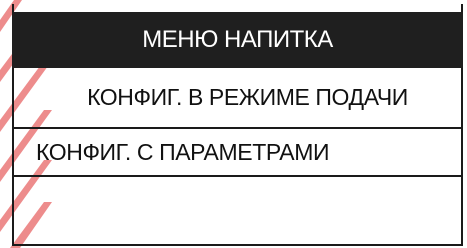 This screenshot has width=467, height=248. What do you see at coordinates (183, 151) in the screenshot?
I see `menu-item-label: КОНФИГ. С ПАРАМЕТРАМИ` at bounding box center [183, 151].